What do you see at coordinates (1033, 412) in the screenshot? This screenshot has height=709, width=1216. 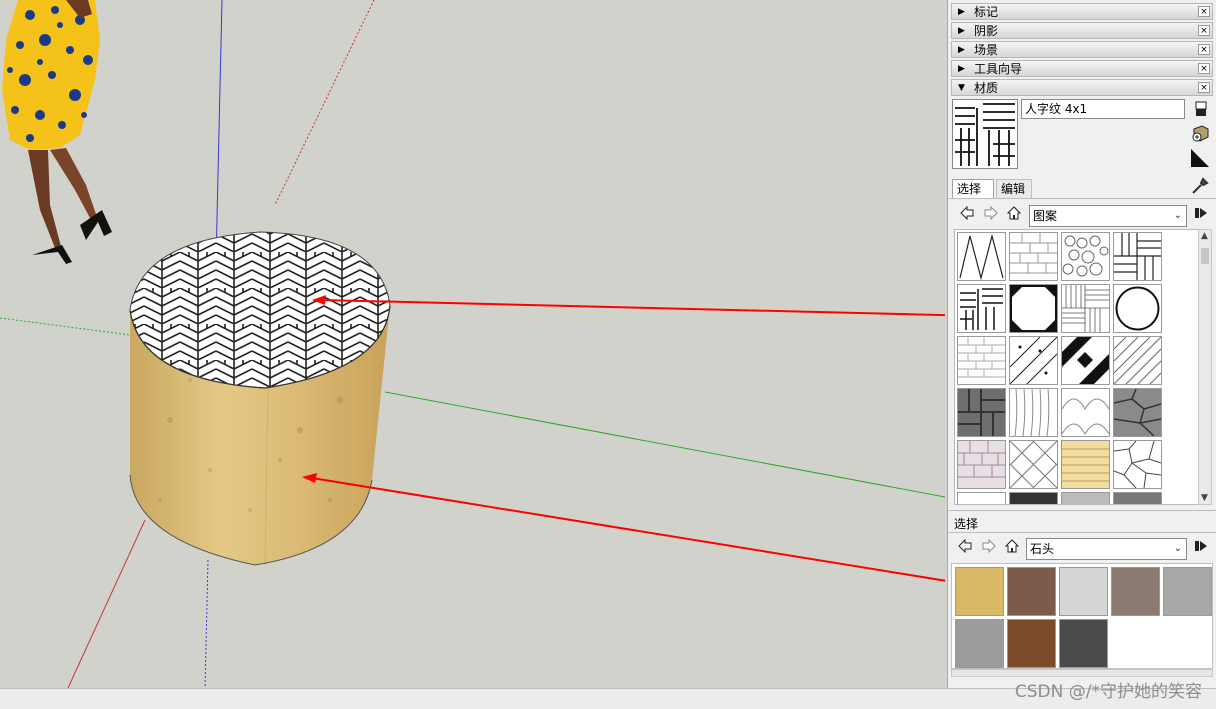 I see `material-thumb-wood-lines` at bounding box center [1033, 412].